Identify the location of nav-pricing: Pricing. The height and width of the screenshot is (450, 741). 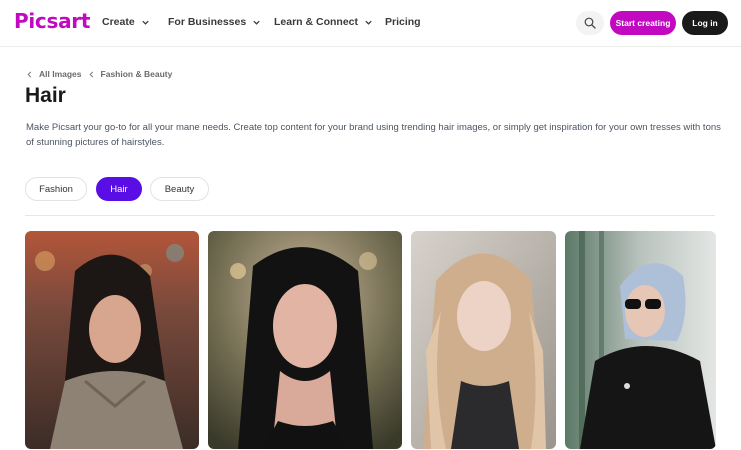
(403, 22).